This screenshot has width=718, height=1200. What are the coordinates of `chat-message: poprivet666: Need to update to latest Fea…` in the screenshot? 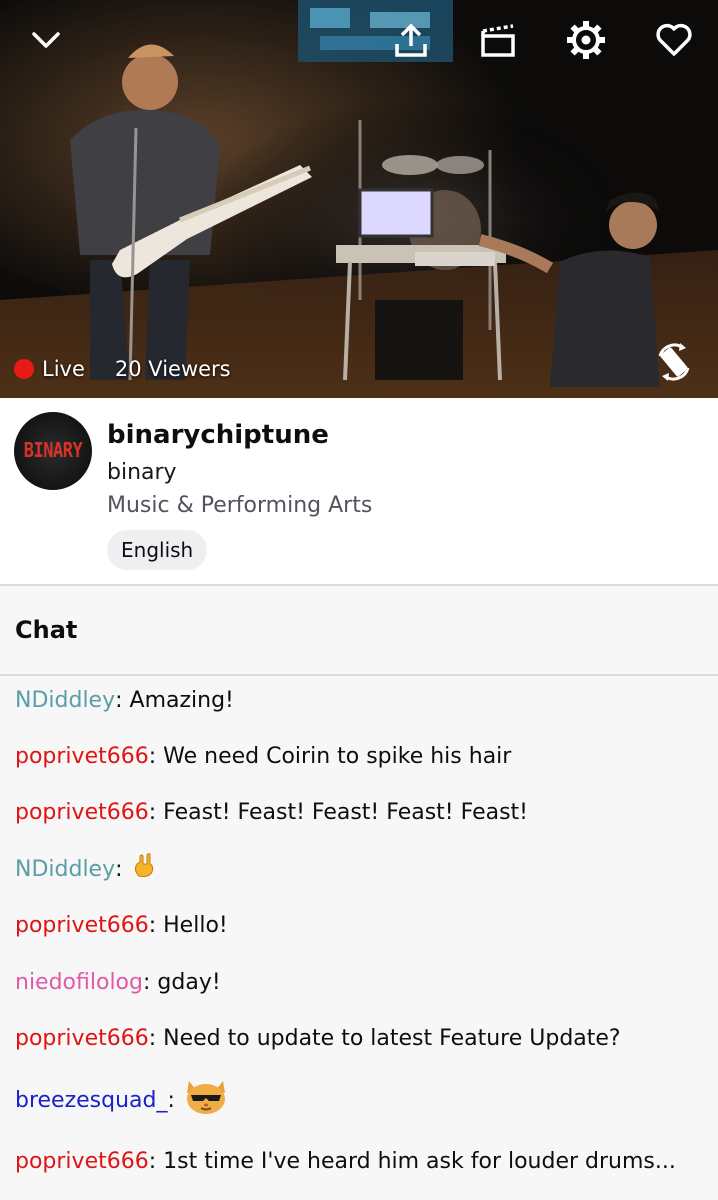 It's located at (318, 1039).